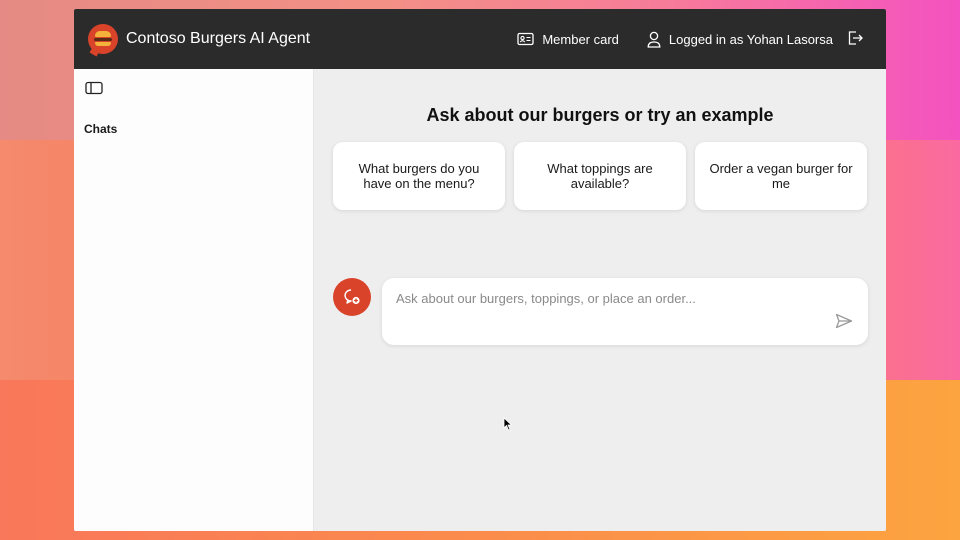  I want to click on send-icon, so click(844, 321).